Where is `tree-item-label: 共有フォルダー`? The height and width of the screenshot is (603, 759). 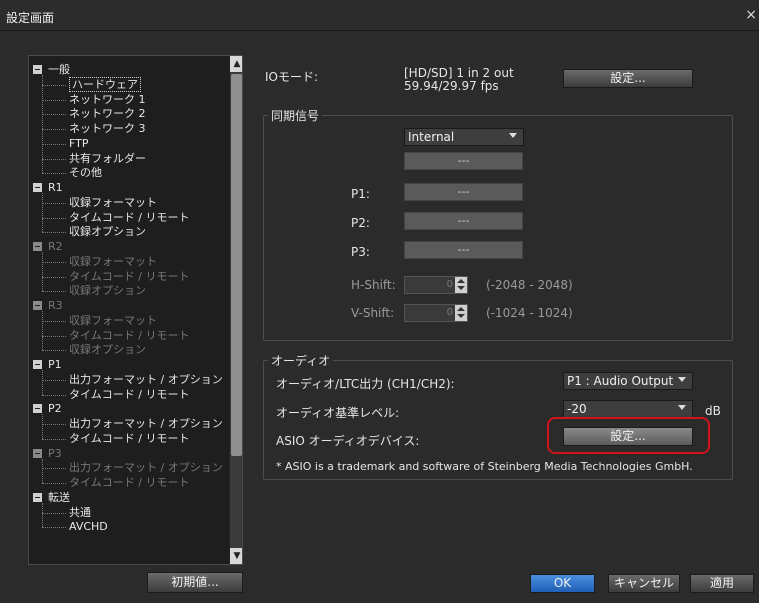 tree-item-label: 共有フォルダー is located at coordinates (107, 158).